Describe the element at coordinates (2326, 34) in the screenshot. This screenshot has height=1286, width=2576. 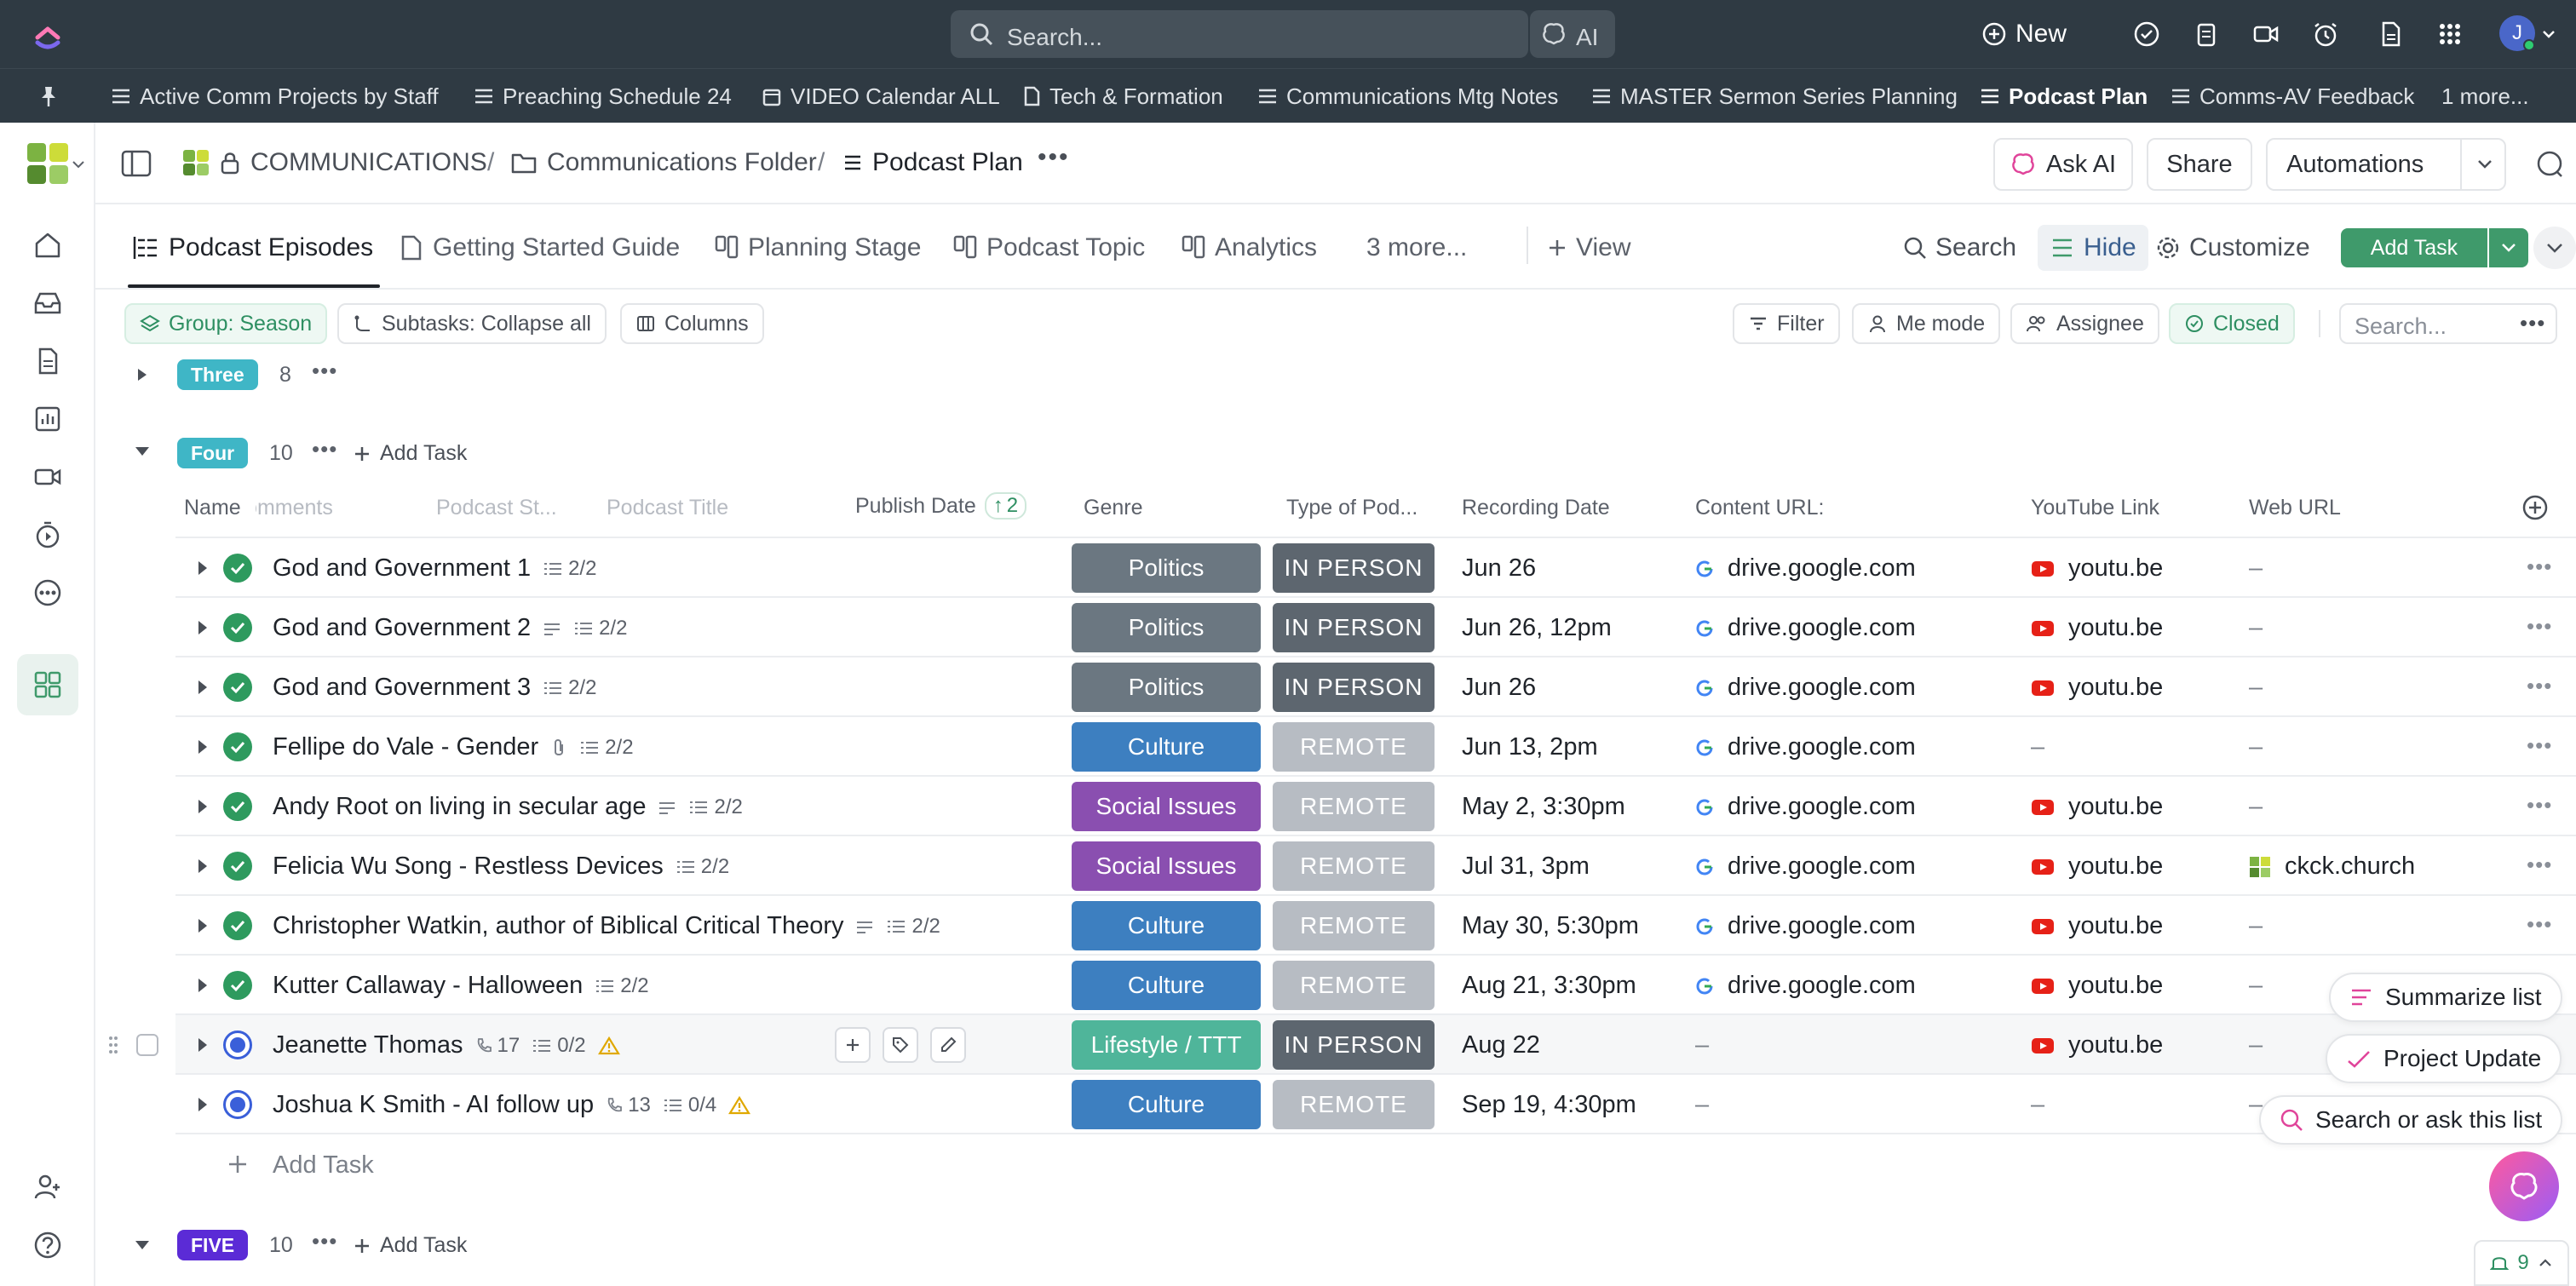
I see `alarm-clock-icon` at that location.